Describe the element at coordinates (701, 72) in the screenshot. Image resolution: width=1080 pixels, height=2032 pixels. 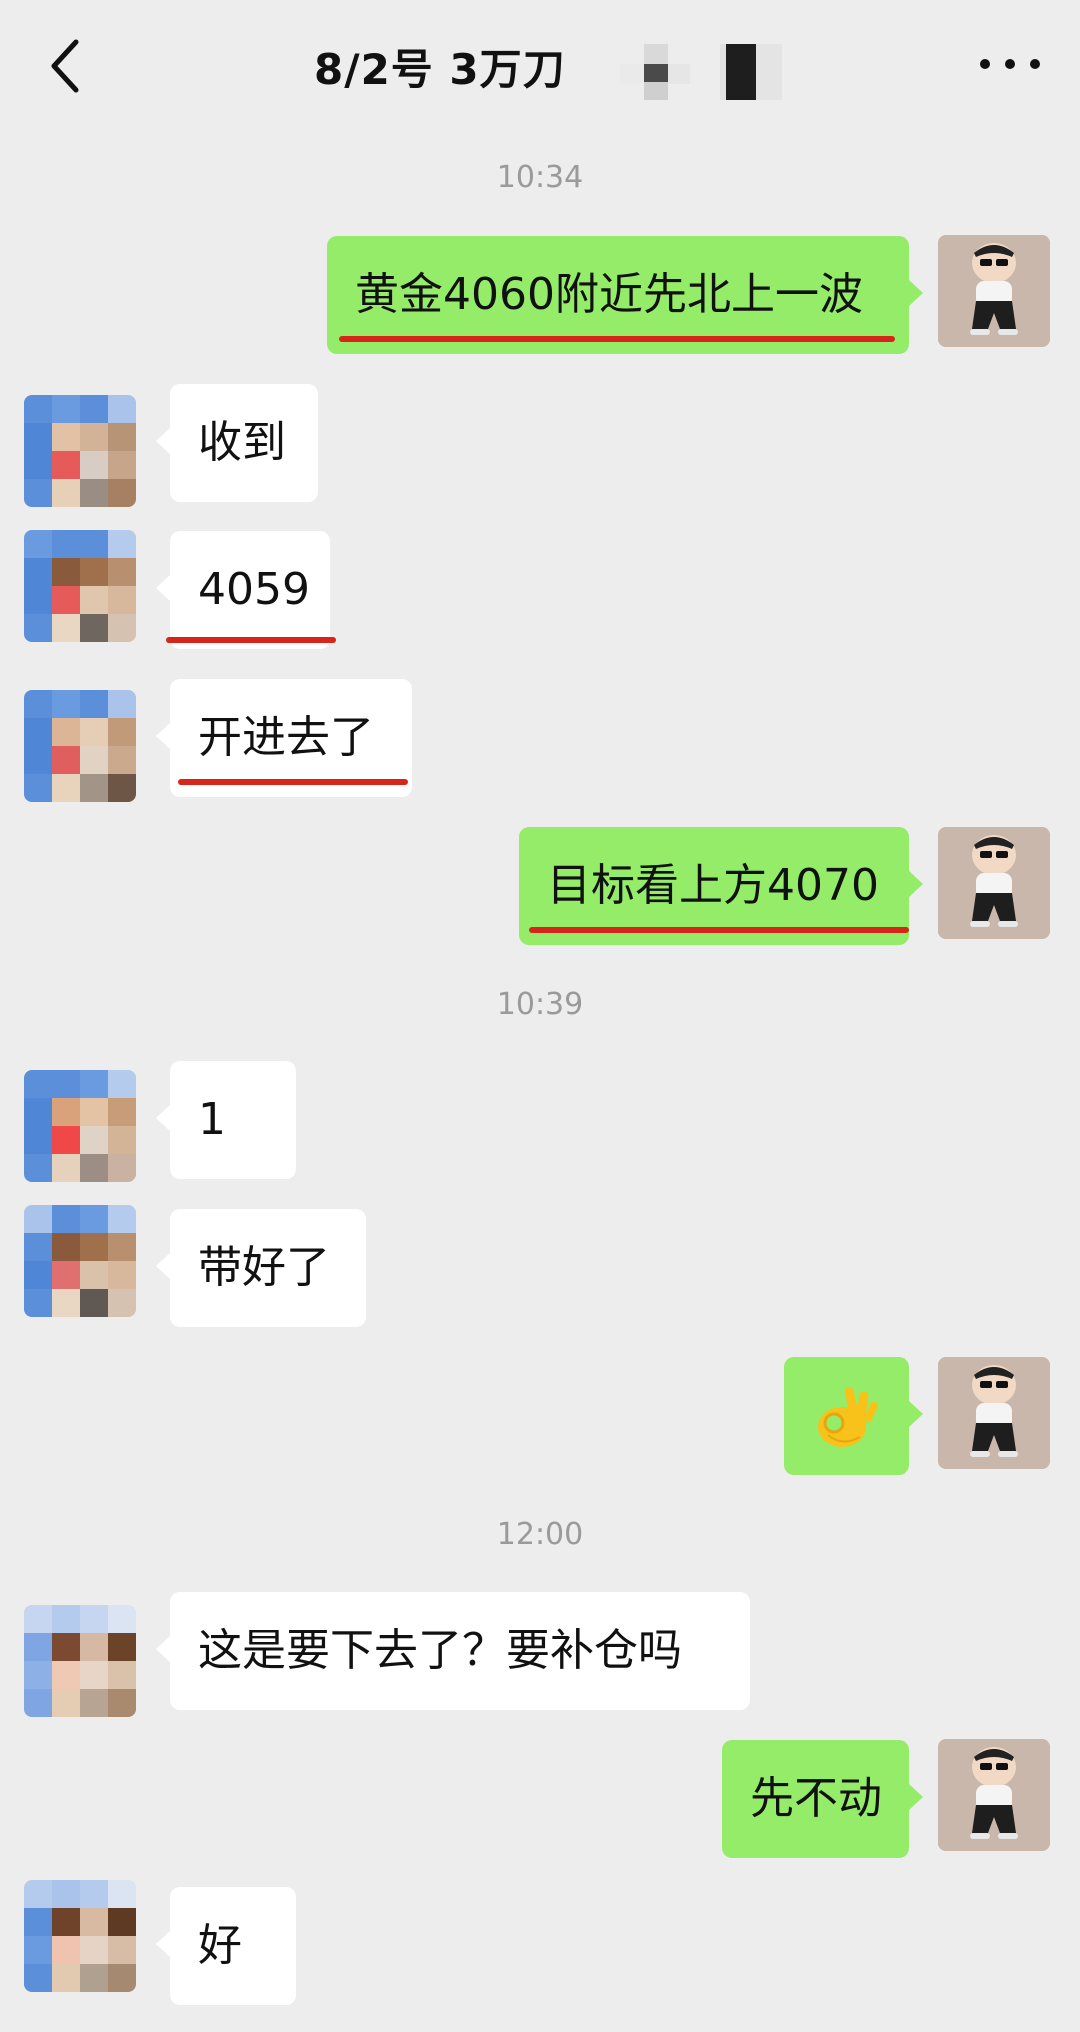
I see `pixelated-name` at that location.